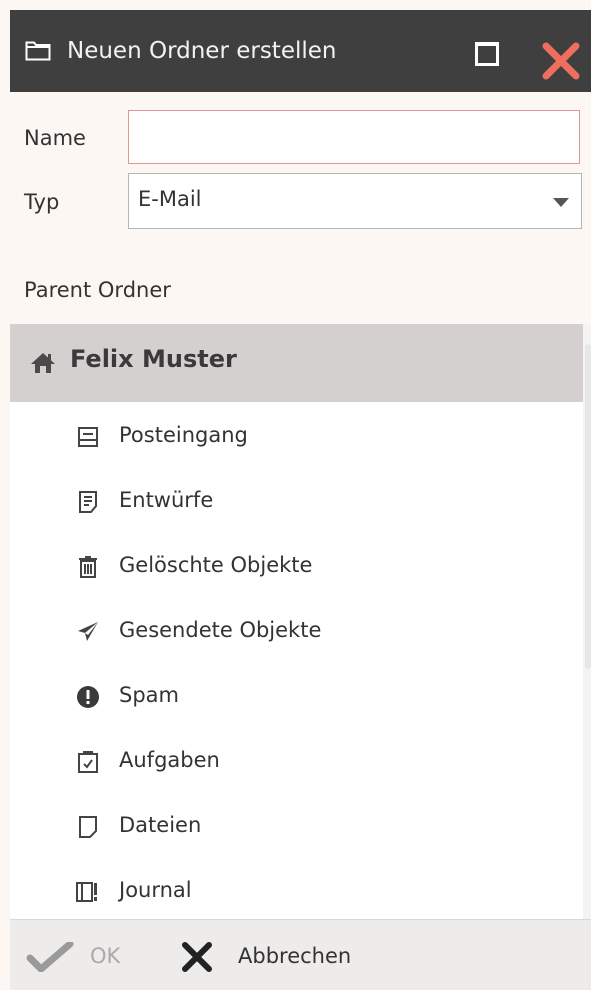  What do you see at coordinates (169, 760) in the screenshot?
I see `tree-item-label: Aufgaben` at bounding box center [169, 760].